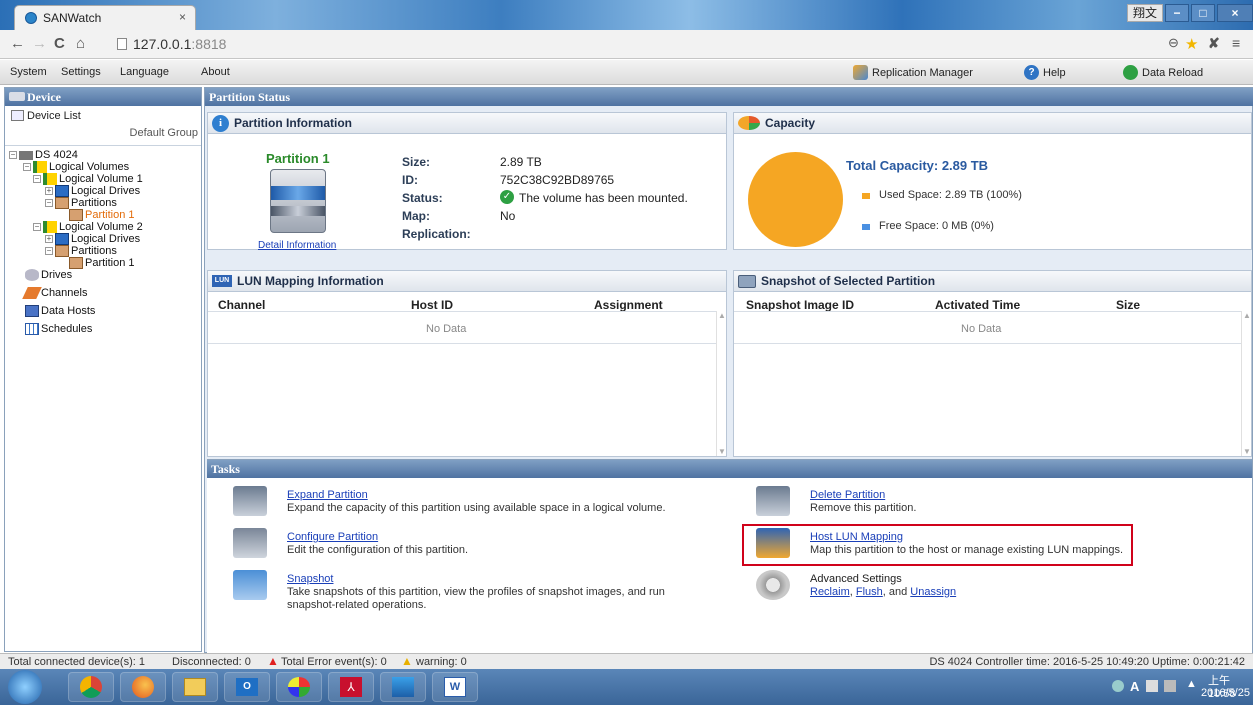 Image resolution: width=1253 pixels, height=705 pixels. What do you see at coordinates (432, 305) in the screenshot?
I see `lun-col-host-id: Host ID` at bounding box center [432, 305].